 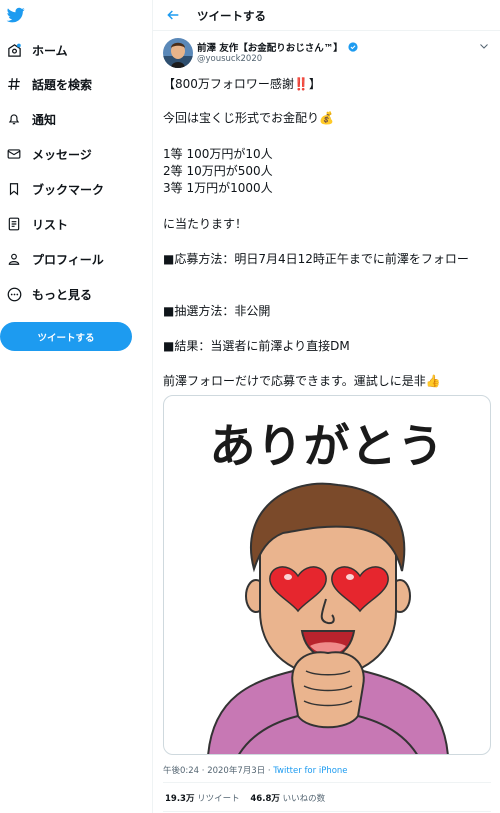 I want to click on hashtag-icon, so click(x=14, y=84).